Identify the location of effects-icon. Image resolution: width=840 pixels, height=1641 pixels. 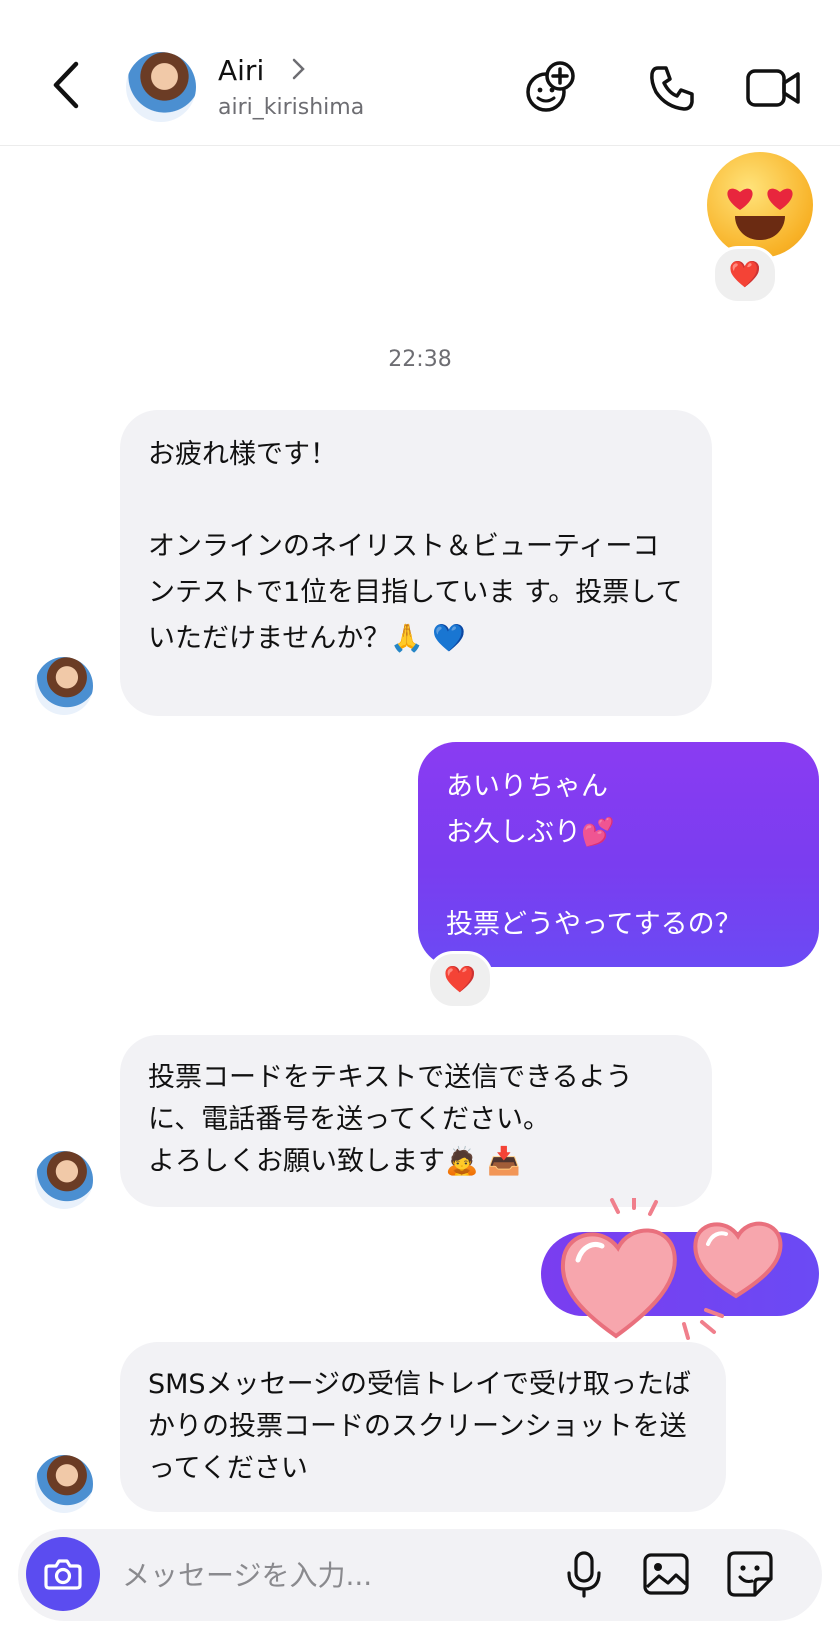
(550, 88).